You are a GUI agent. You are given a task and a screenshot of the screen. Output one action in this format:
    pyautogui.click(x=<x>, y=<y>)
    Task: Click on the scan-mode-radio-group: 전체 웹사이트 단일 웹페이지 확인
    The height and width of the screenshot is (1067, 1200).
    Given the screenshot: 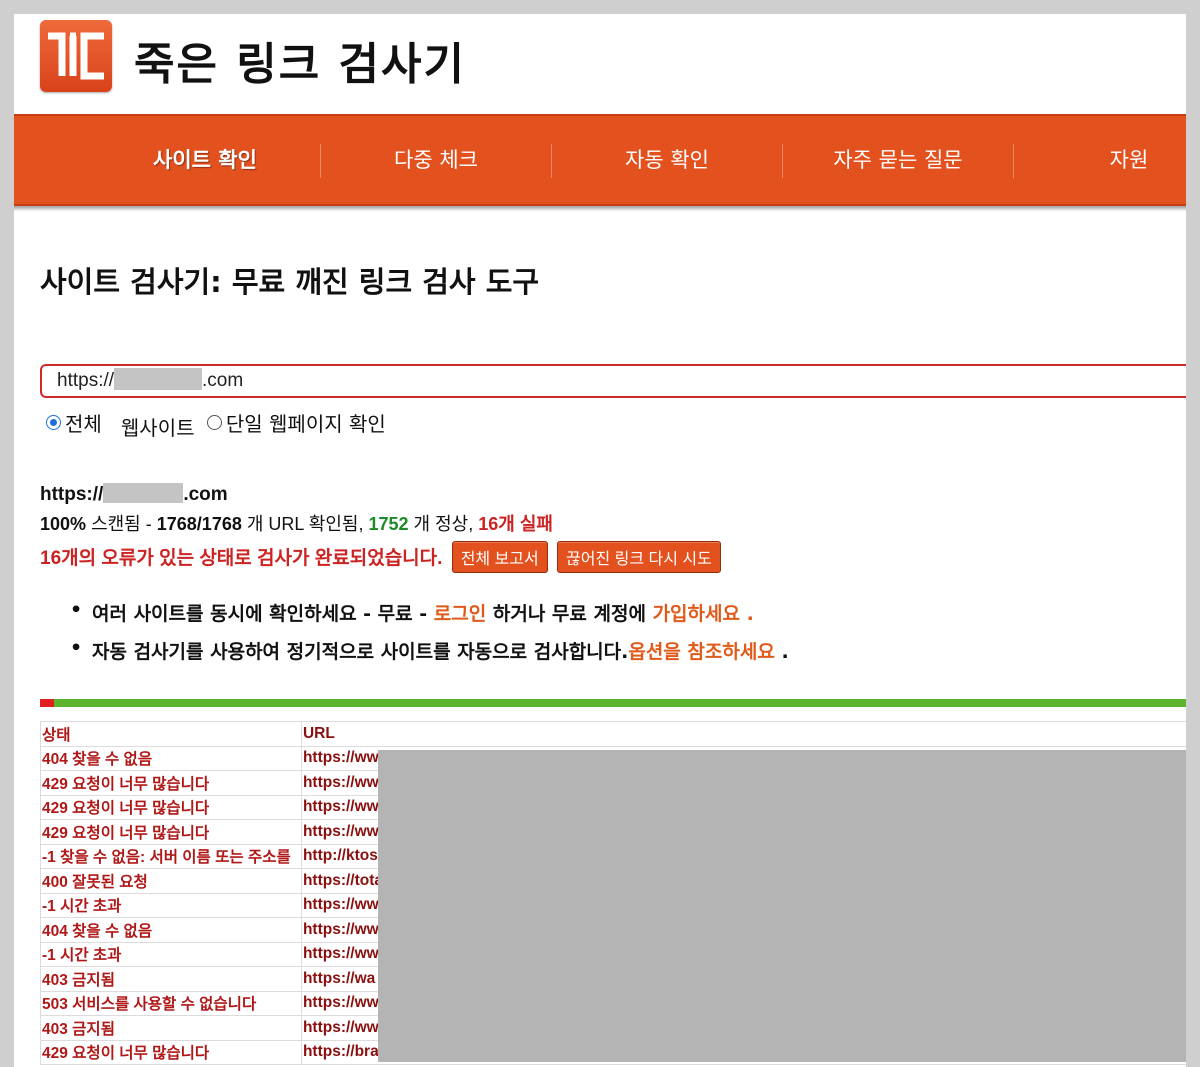 What is the action you would take?
    pyautogui.click(x=216, y=424)
    